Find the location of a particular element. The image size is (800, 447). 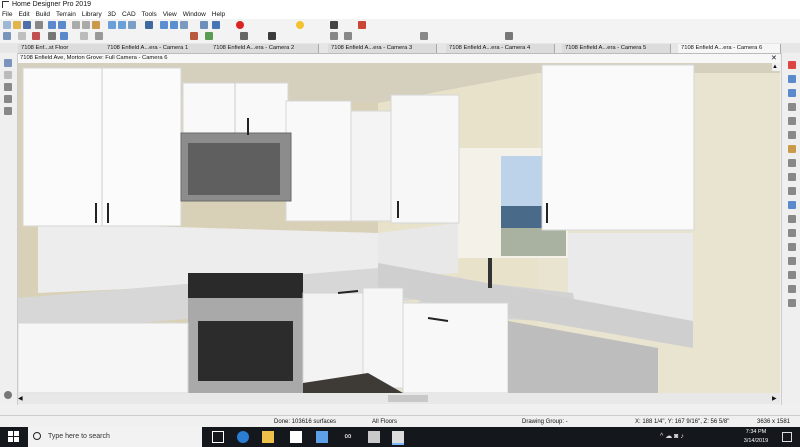

home-designer-taskbar-icon is located at coordinates (398, 438).